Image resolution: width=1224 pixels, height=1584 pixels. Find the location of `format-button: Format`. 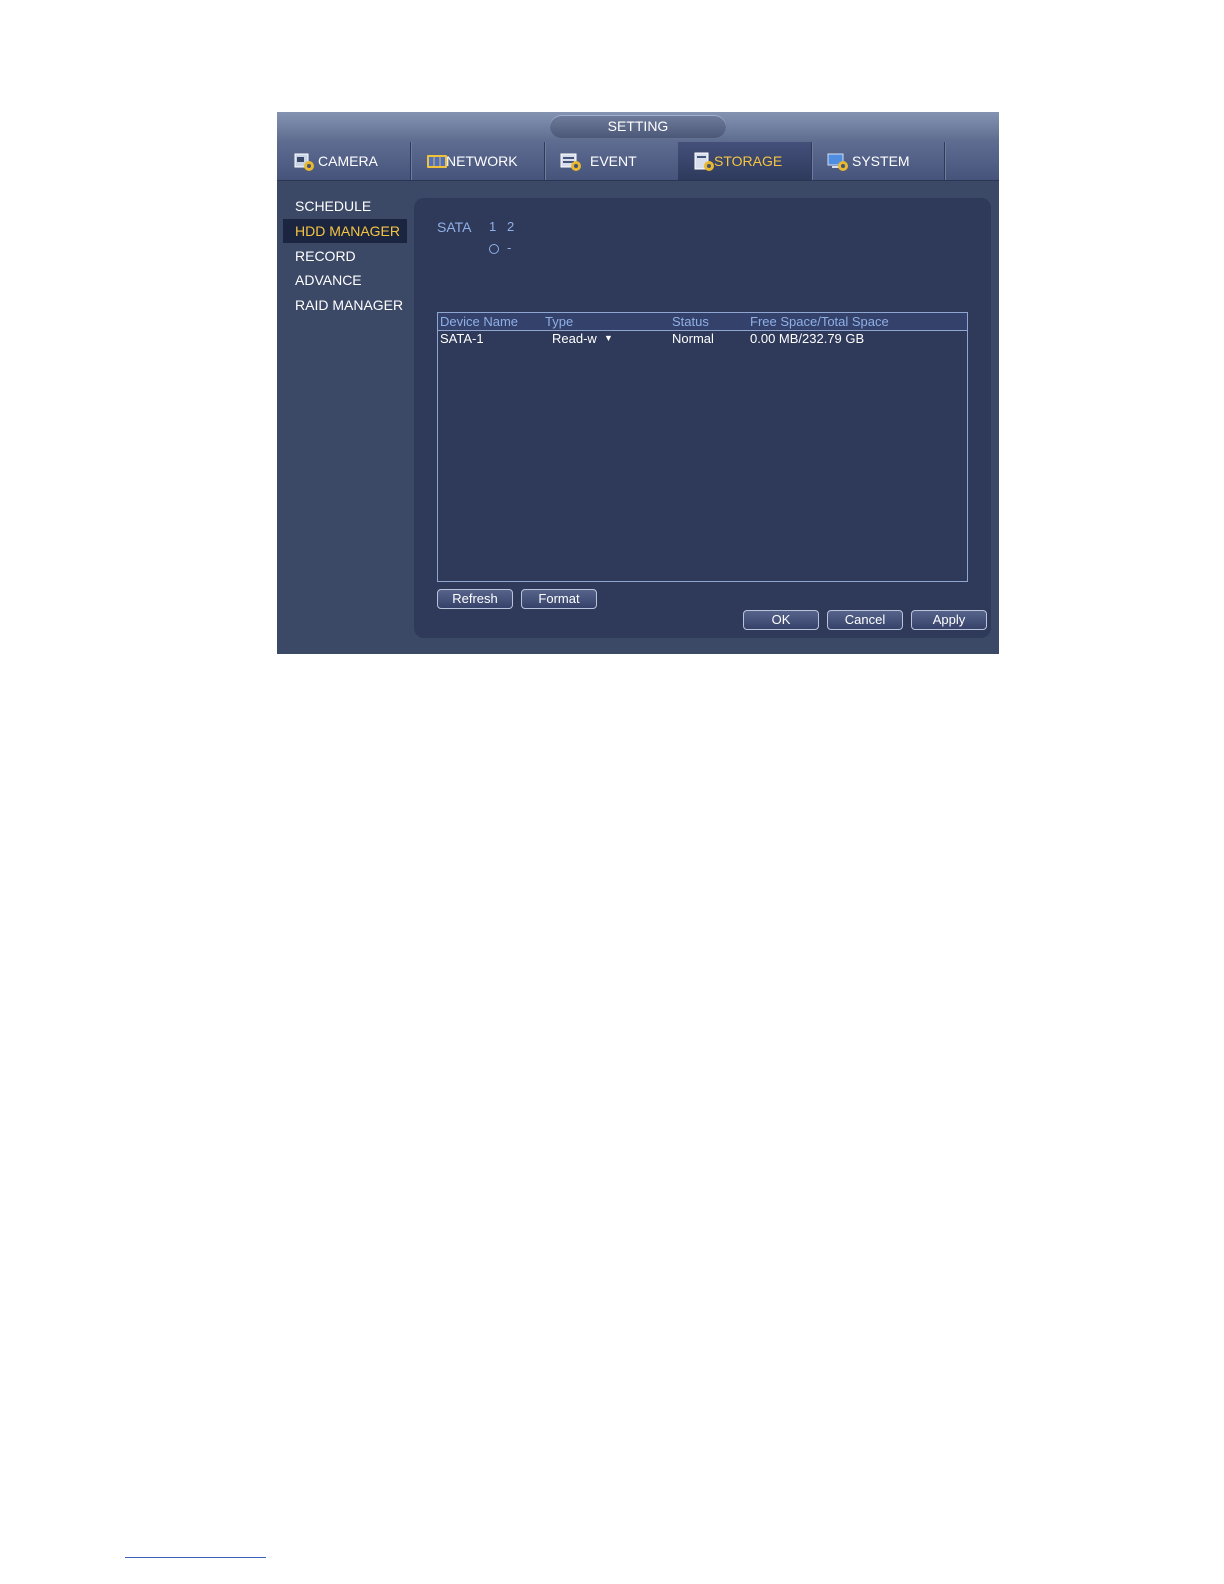

format-button: Format is located at coordinates (559, 599).